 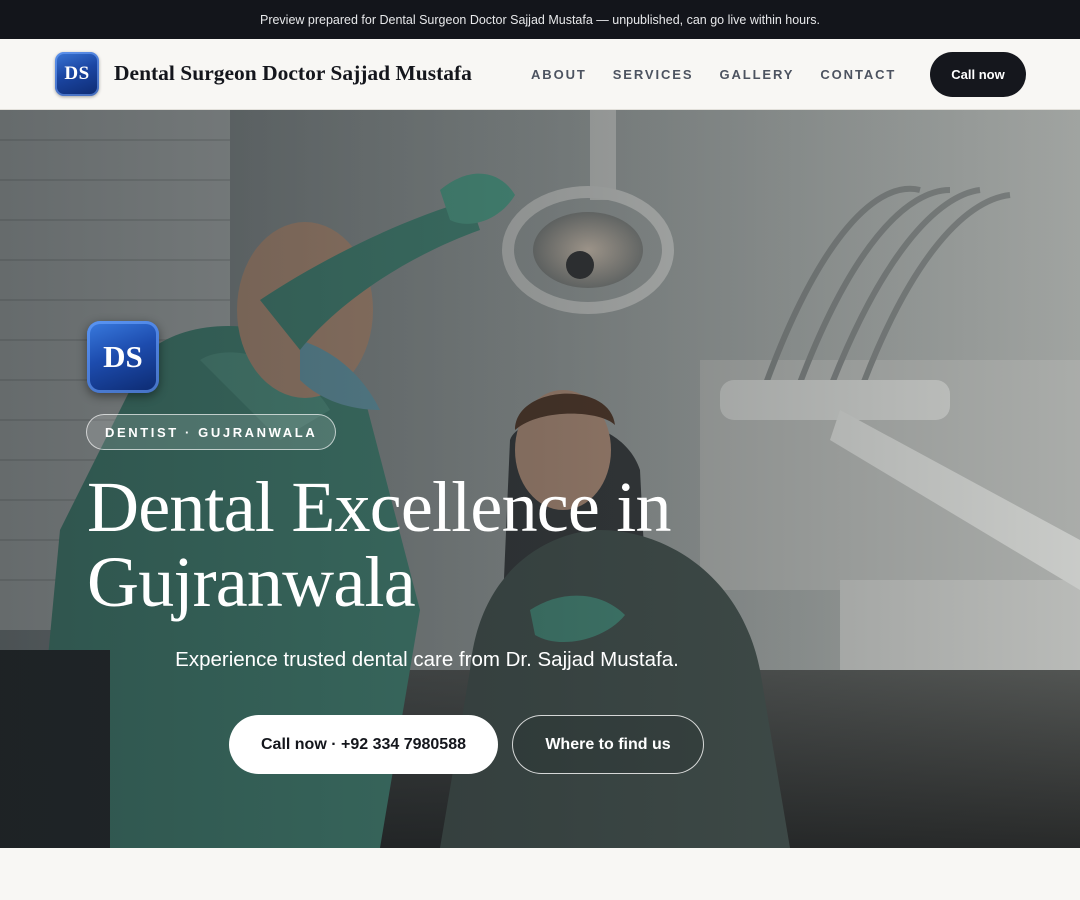 I want to click on call-now-button: Call now, so click(x=978, y=74).